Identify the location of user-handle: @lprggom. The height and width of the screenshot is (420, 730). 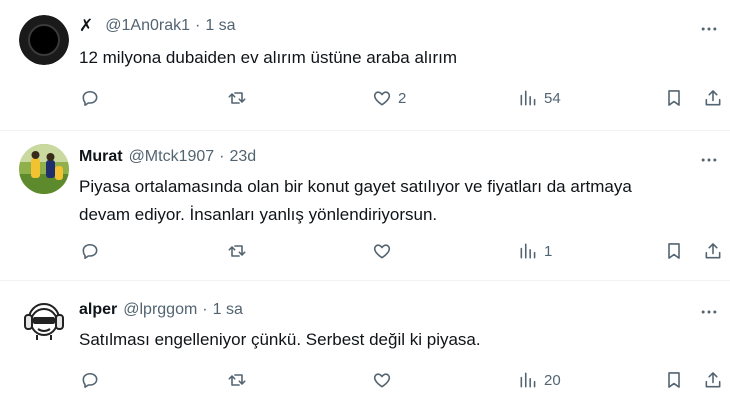
(160, 310).